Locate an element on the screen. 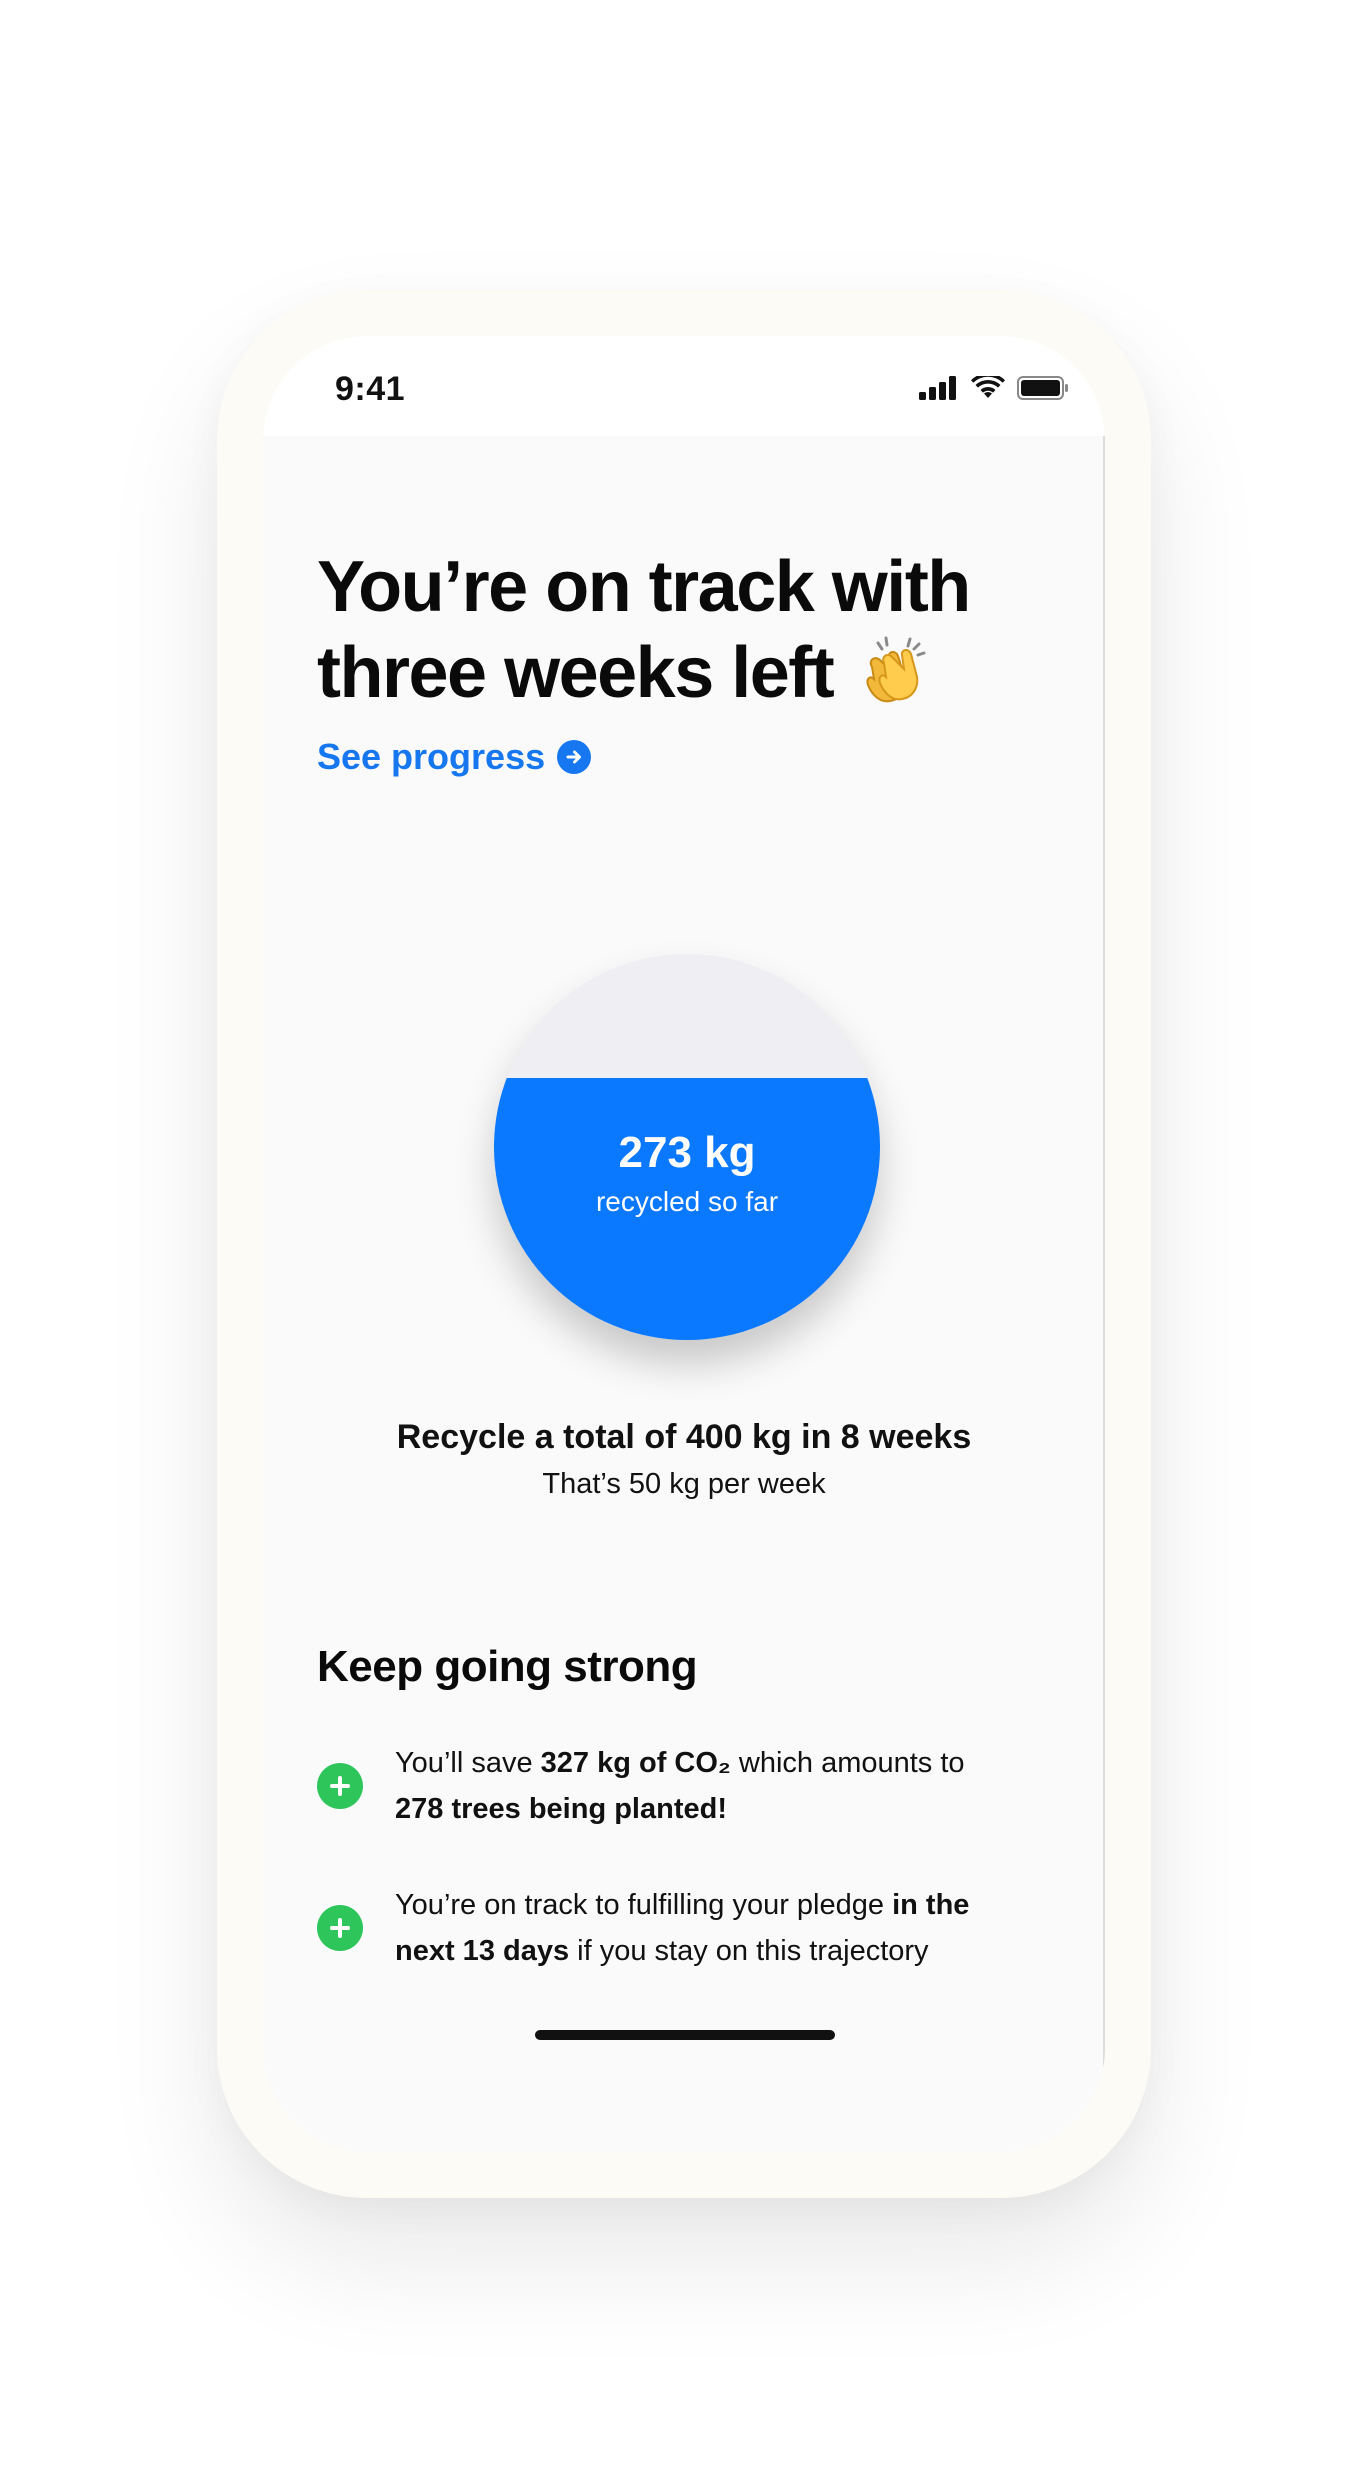 Image resolution: width=1368 pixels, height=2492 pixels. section-title: Keep going strong is located at coordinates (507, 1666).